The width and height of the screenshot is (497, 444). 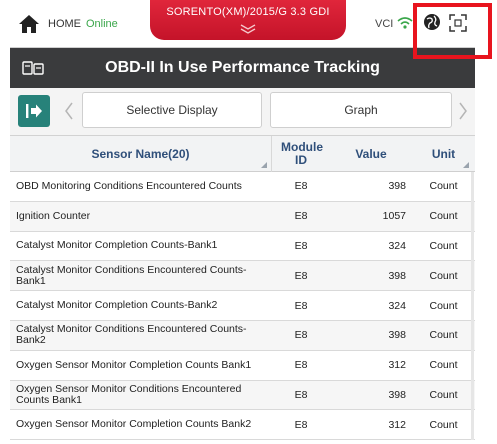 I want to click on unit-header-label: Unit, so click(x=443, y=153).